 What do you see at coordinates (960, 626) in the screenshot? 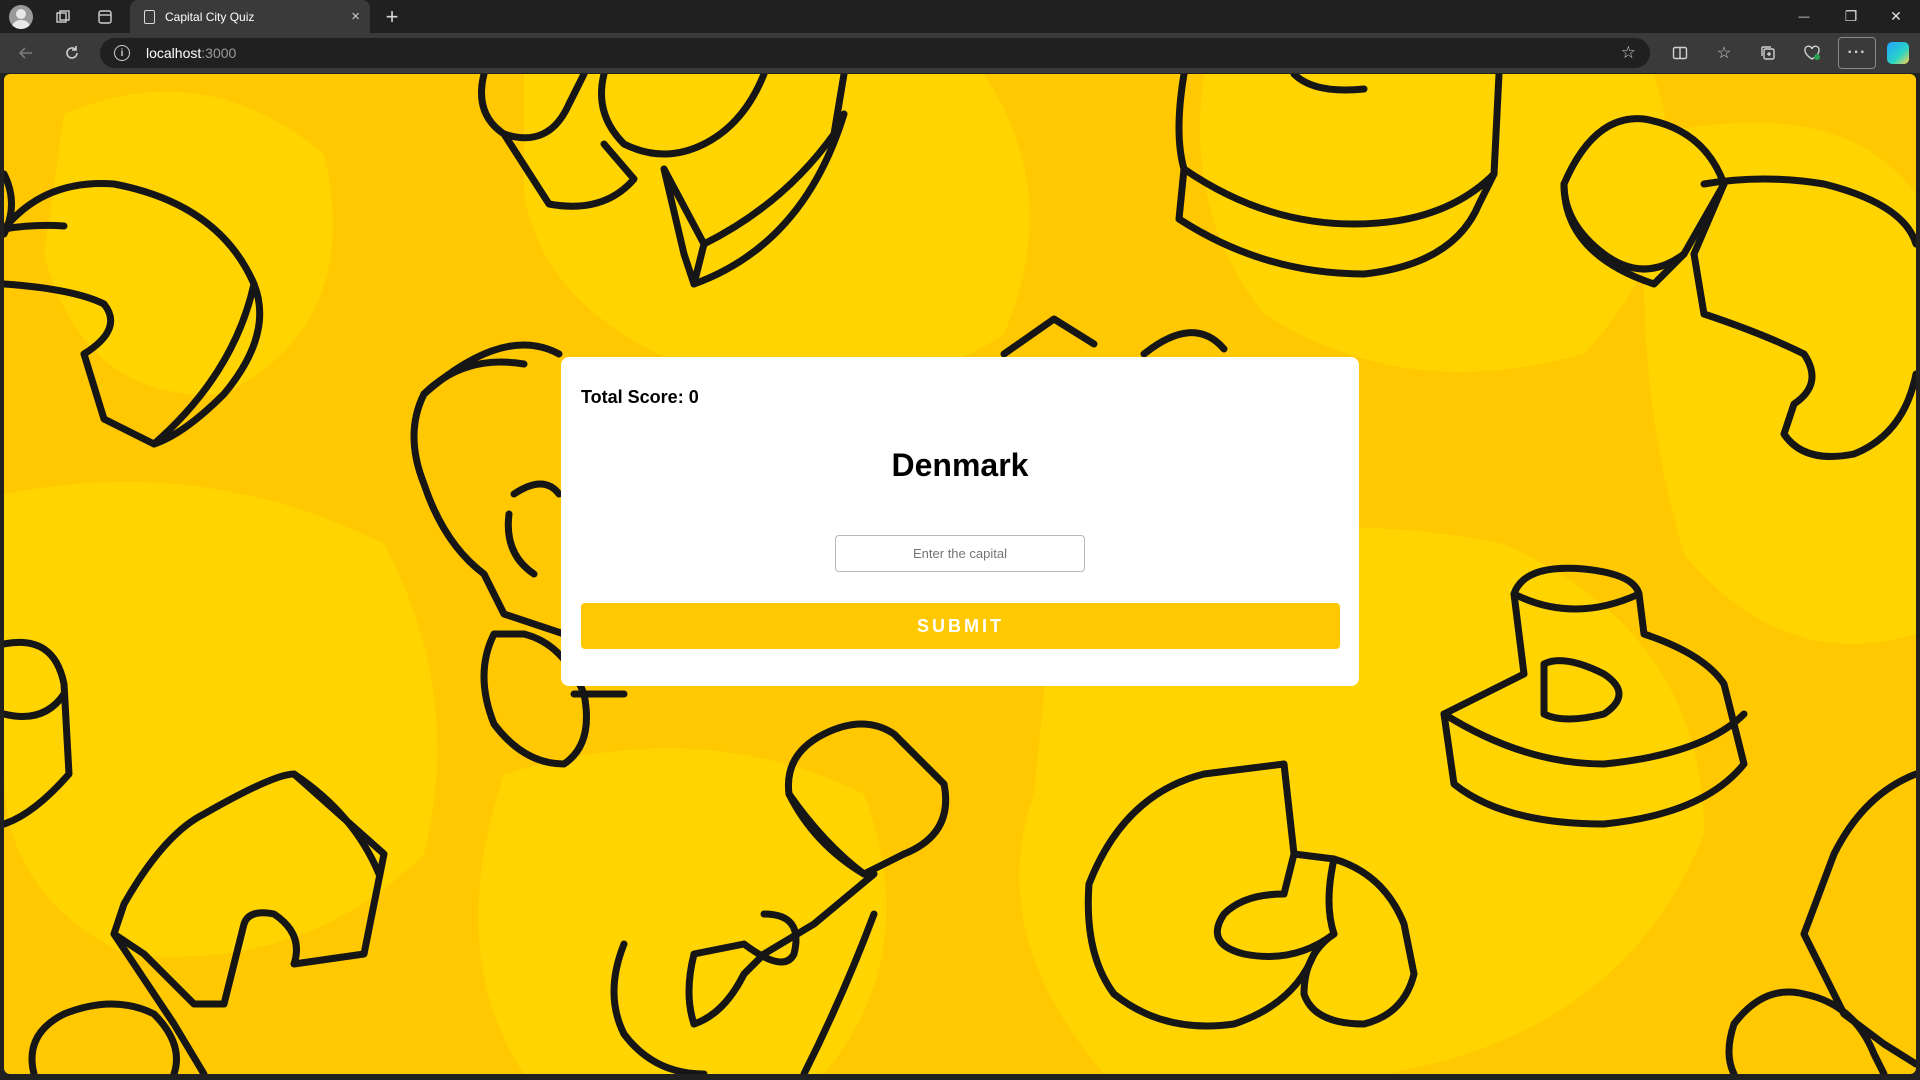
I see `submit-button: SUBMIT` at bounding box center [960, 626].